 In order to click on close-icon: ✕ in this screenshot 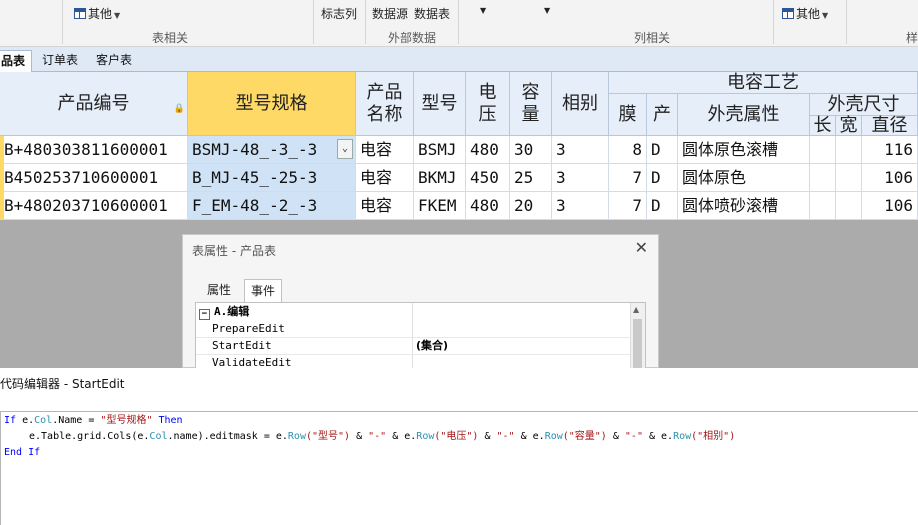, I will do `click(641, 247)`.